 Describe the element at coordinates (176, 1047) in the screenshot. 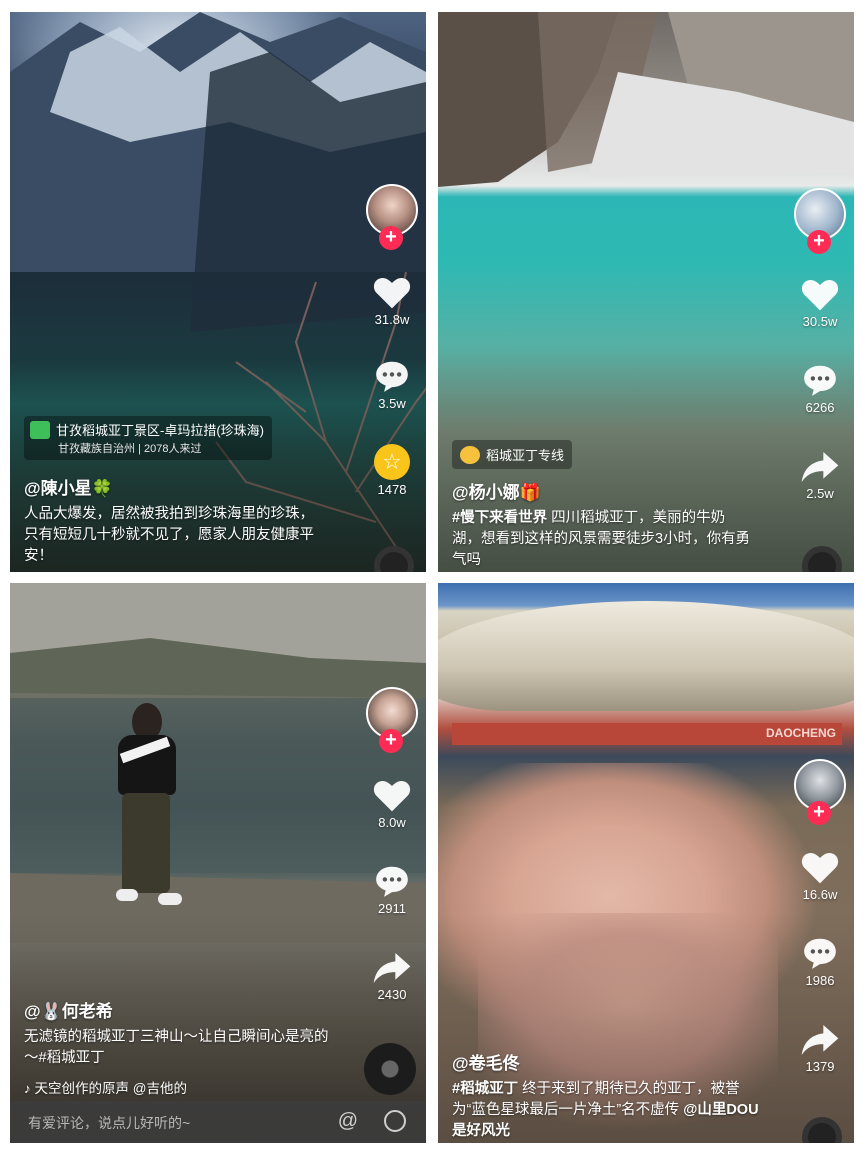

I see `caption: 无滤镜的稻城亚丁三神山～让自己瞬间心是亮的～#稻城亚丁` at that location.